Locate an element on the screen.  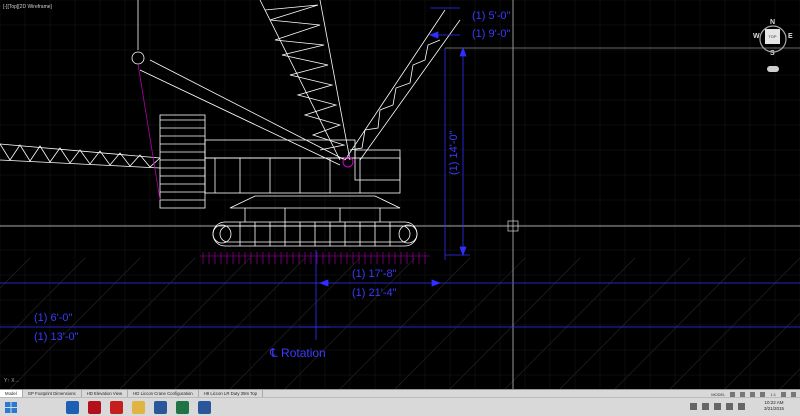
slew-pivot is located at coordinates (348, 162).